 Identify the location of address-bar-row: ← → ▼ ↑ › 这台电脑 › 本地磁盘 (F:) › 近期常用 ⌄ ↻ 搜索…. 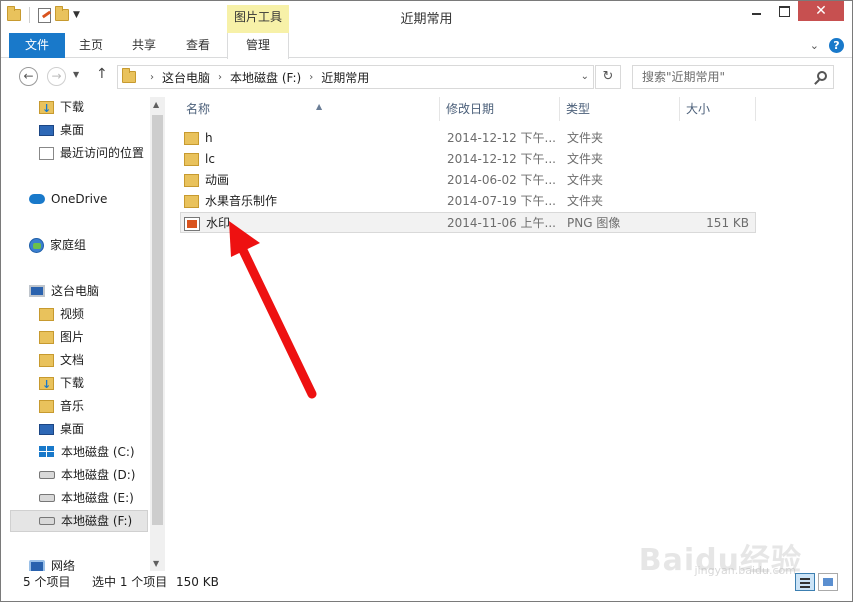
(426, 76).